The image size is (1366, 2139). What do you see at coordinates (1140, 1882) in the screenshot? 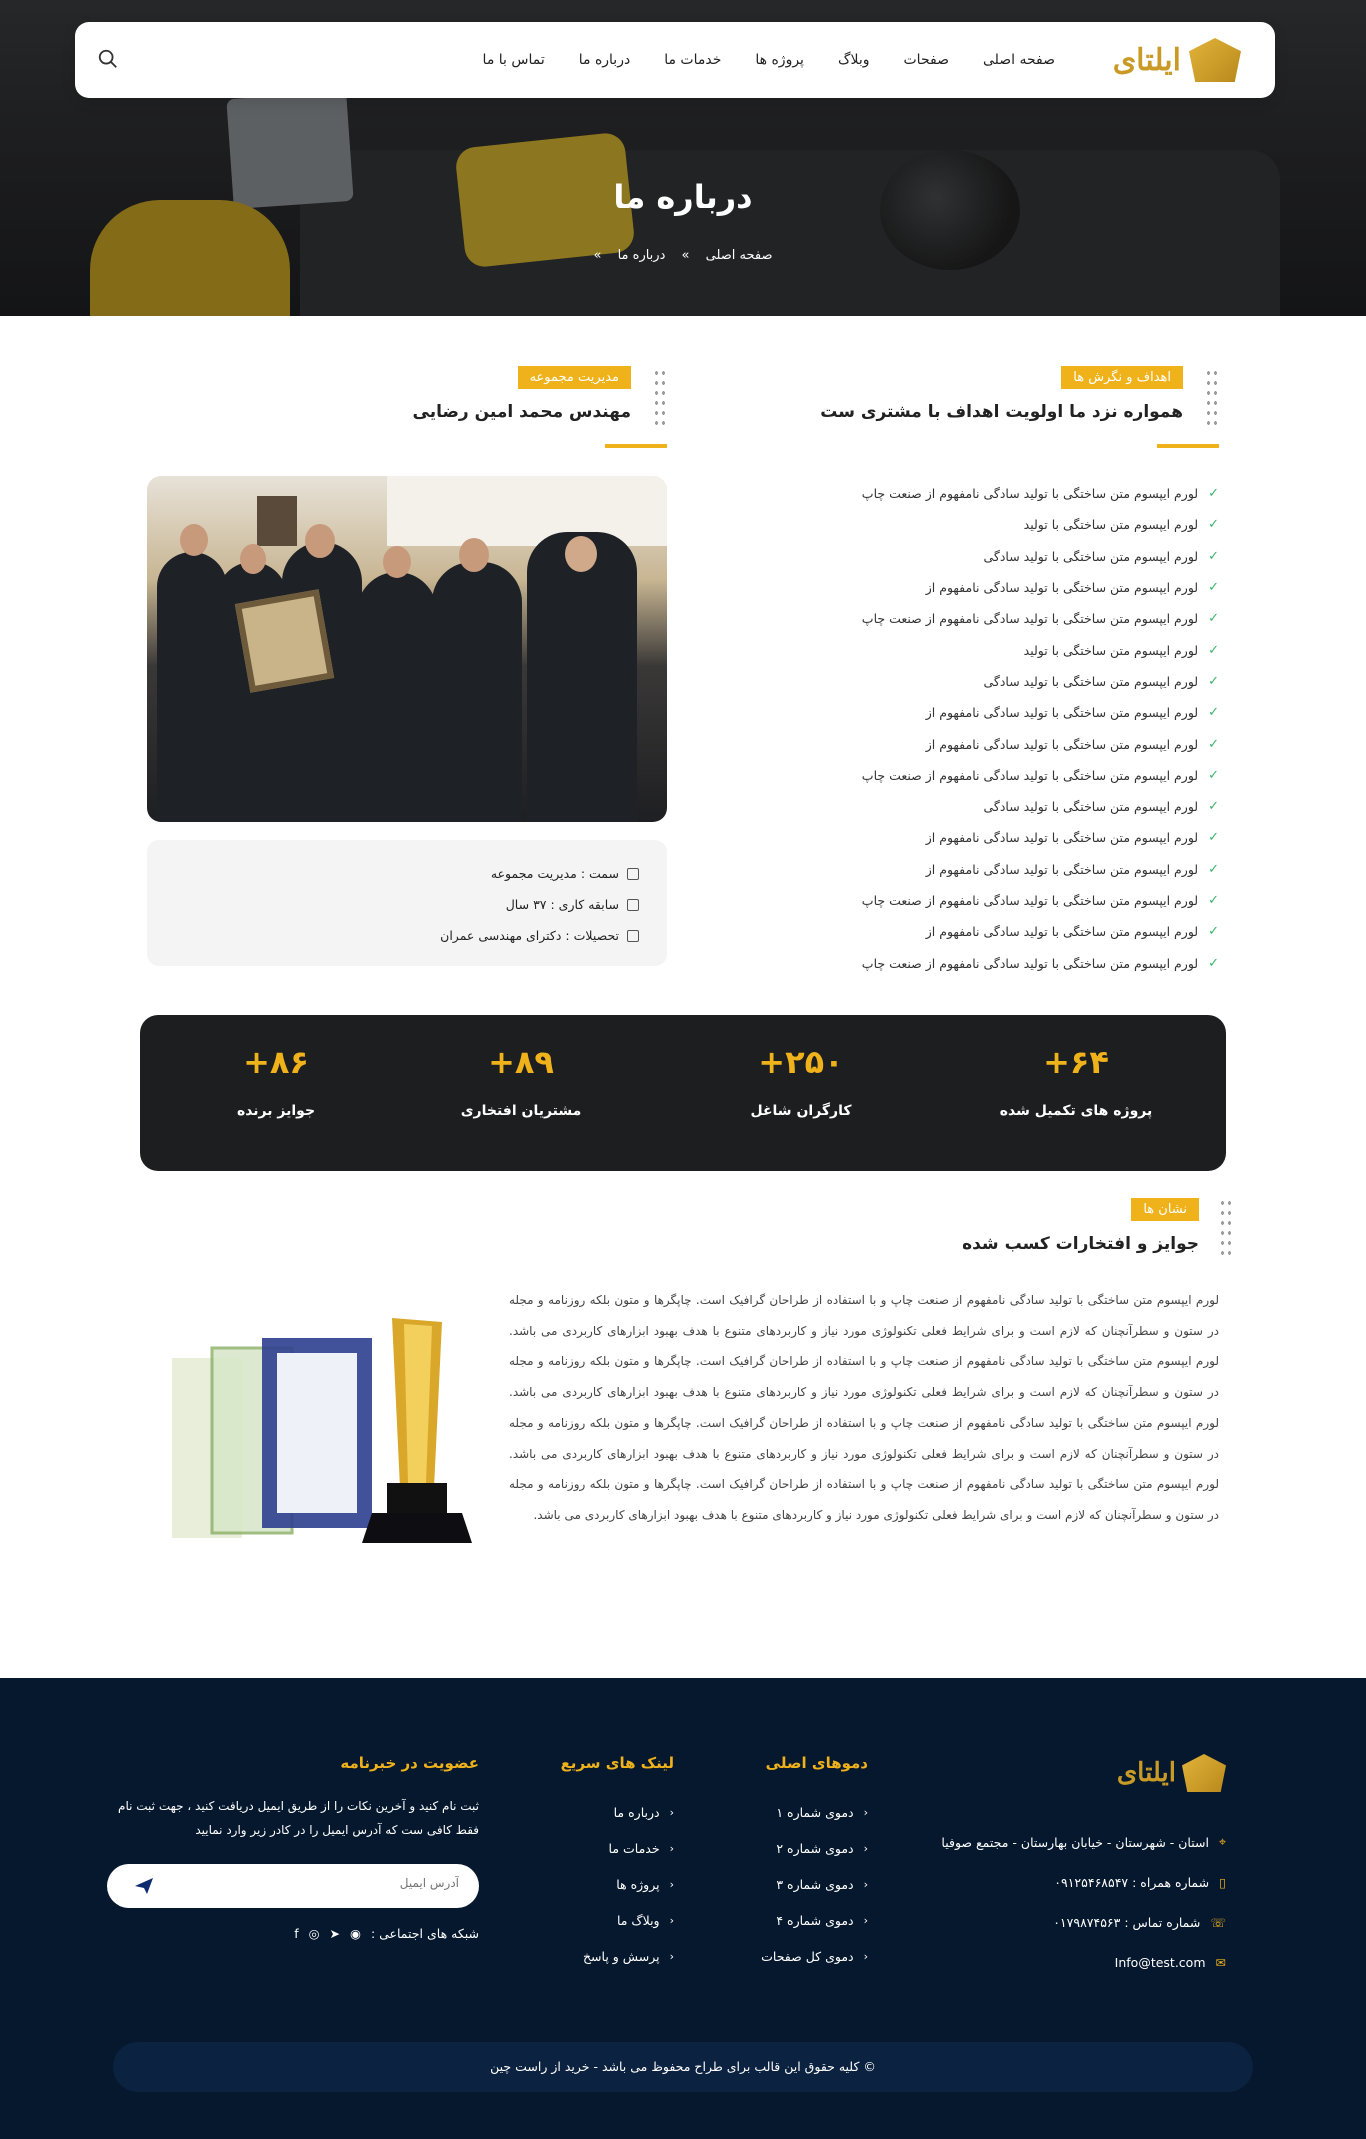
I see `footer-mobile: ▯ شماره همراه : ۰۹۱۲۵۴۶۸۵۴۷` at bounding box center [1140, 1882].